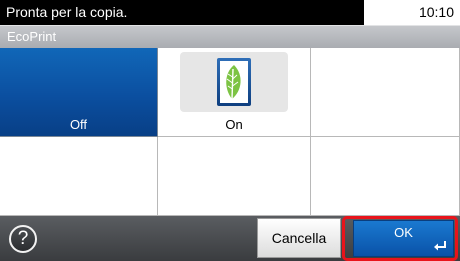 The image size is (460, 261). Describe the element at coordinates (79, 92) in the screenshot. I see `option-off-button: Off` at that location.